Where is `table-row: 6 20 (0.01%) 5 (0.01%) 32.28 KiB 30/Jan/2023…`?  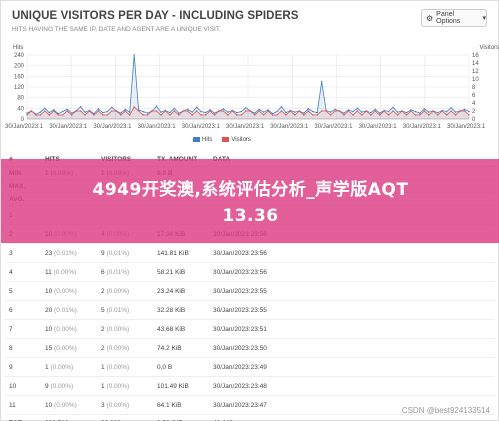 table-row: 6 20 (0.01%) 5 (0.01%) 32.28 KiB 30/Jan/2023… is located at coordinates (250, 310).